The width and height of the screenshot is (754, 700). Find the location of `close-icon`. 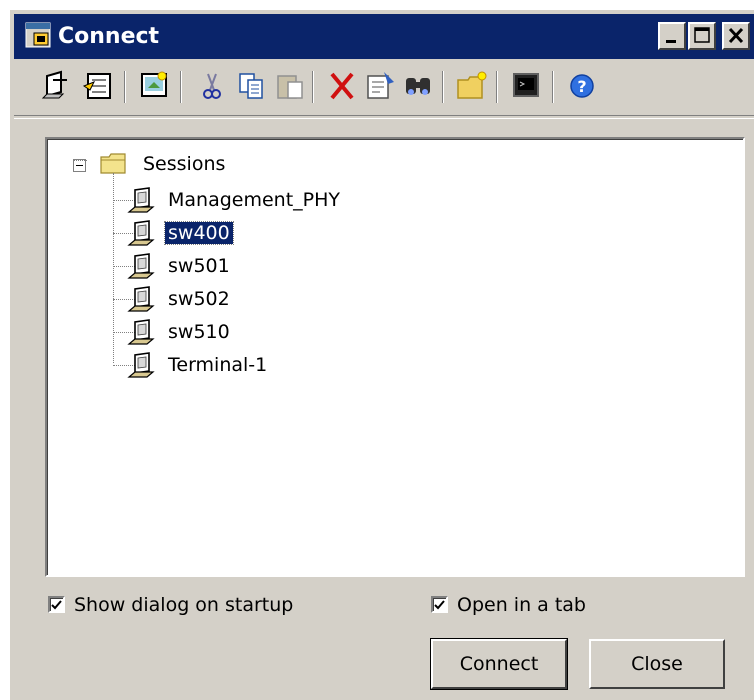

close-icon is located at coordinates (736, 35).